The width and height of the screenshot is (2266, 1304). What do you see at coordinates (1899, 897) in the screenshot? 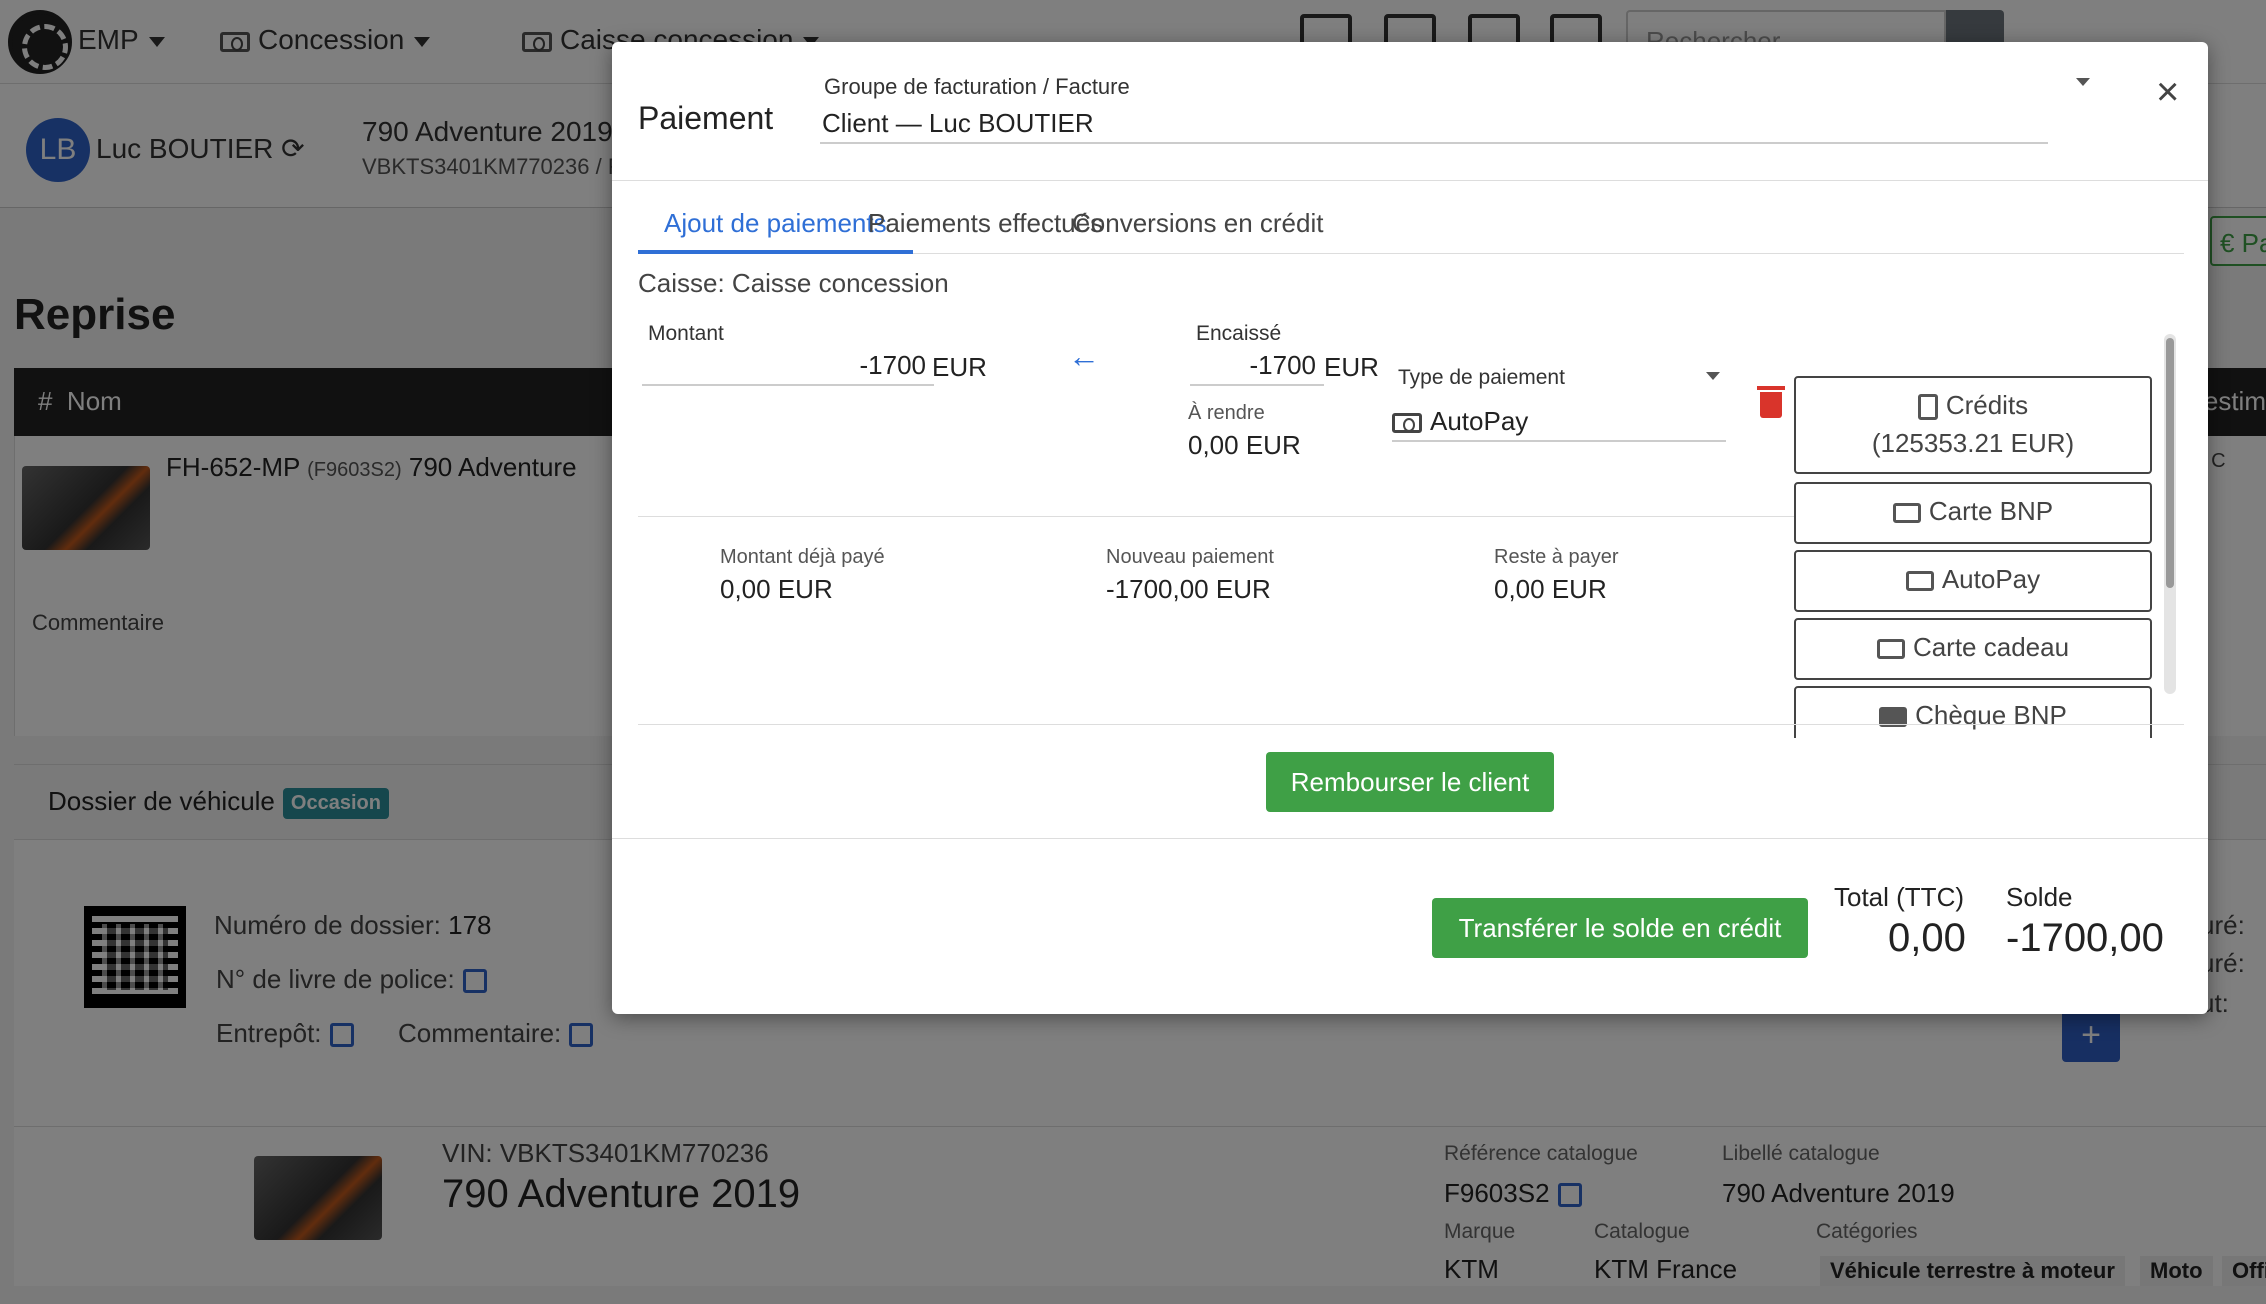
I see `total-label: Total (TTC)` at bounding box center [1899, 897].